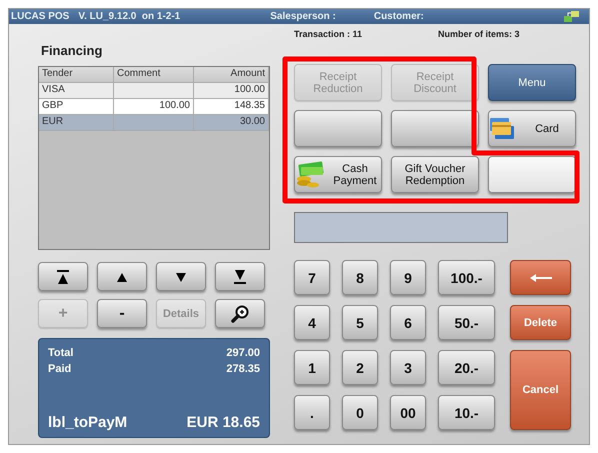 The width and height of the screenshot is (598, 453). I want to click on keypad-button: 7, so click(312, 277).